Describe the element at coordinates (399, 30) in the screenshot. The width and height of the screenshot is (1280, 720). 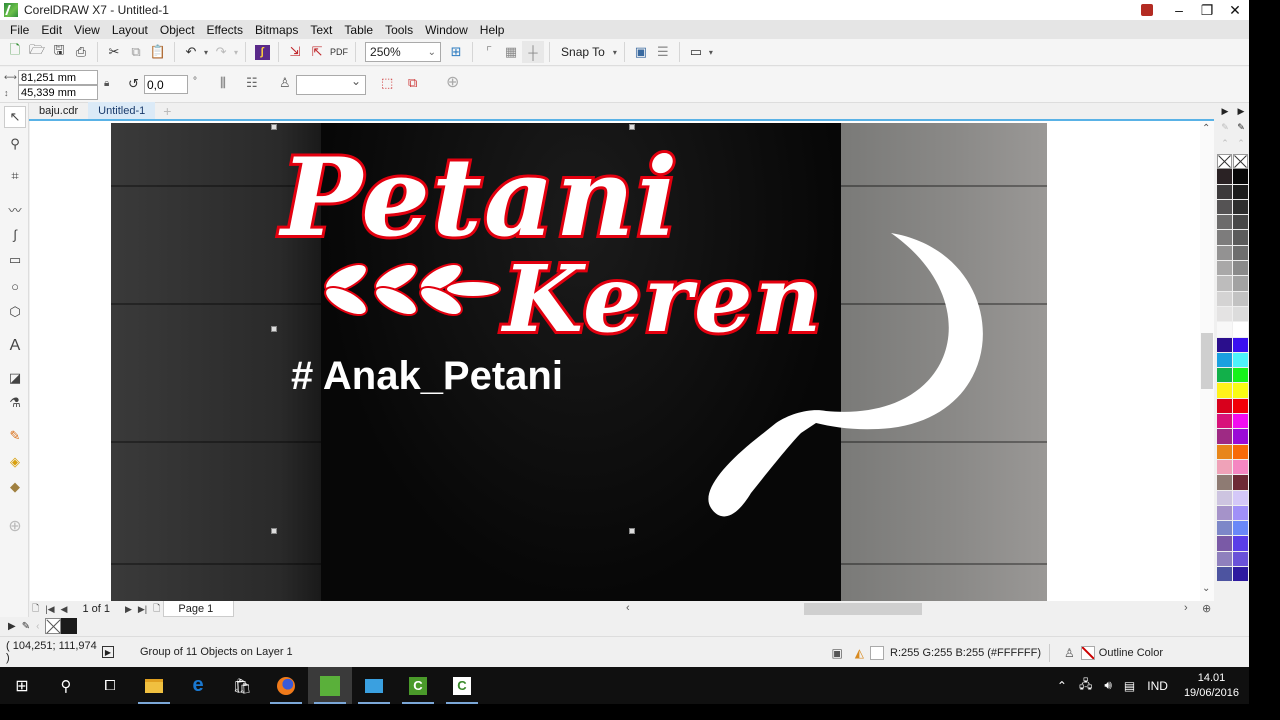
I see `menu-tools: Tools` at that location.